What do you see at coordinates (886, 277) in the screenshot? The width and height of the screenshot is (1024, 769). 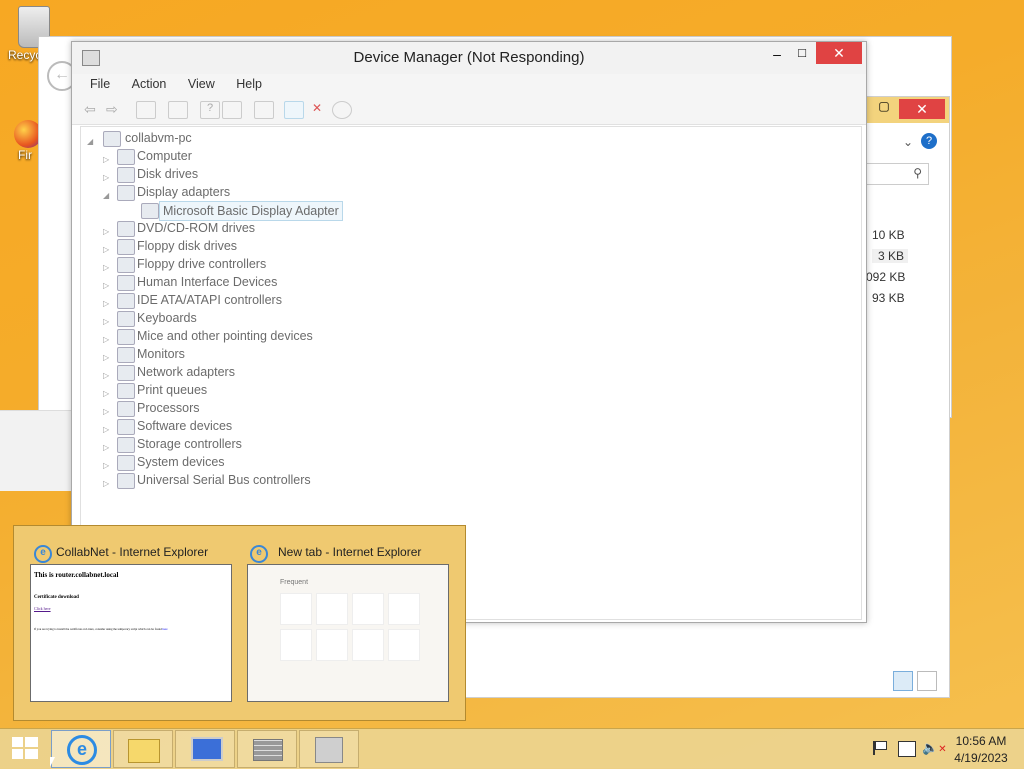 I see `file-size: 092 KB` at bounding box center [886, 277].